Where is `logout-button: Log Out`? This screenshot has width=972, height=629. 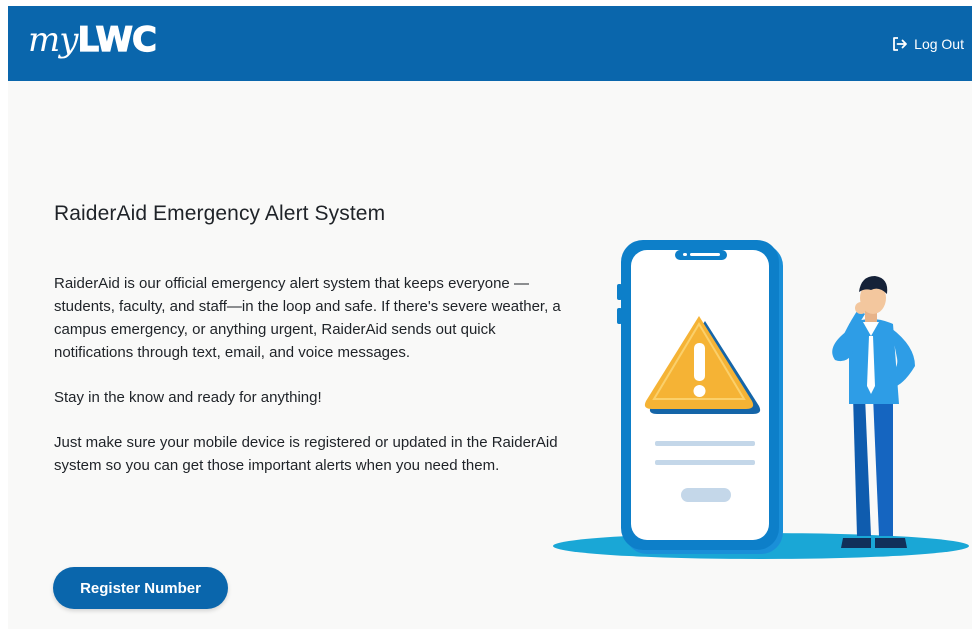 logout-button: Log Out is located at coordinates (928, 44).